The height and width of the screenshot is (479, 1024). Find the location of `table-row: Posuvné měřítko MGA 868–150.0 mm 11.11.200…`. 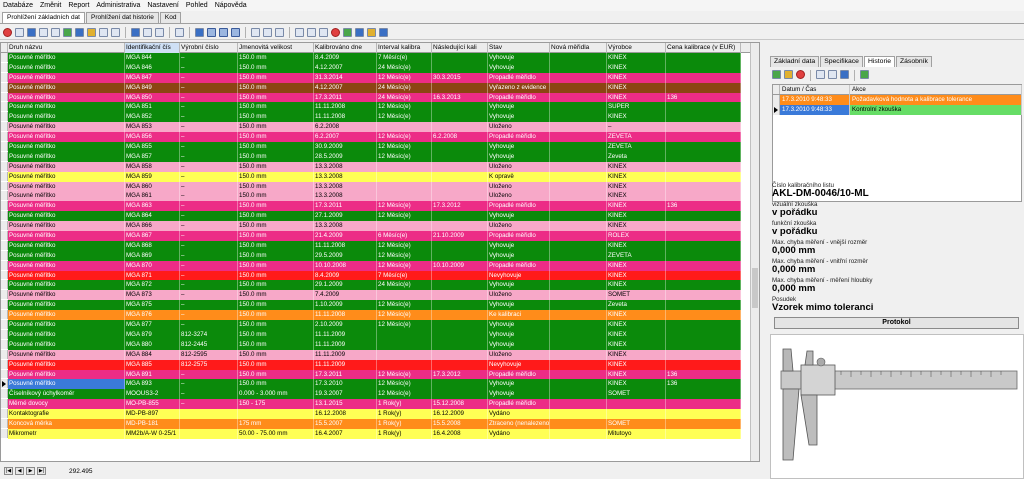

table-row: Posuvné měřítko MGA 868–150.0 mm 11.11.200… is located at coordinates (380, 245).